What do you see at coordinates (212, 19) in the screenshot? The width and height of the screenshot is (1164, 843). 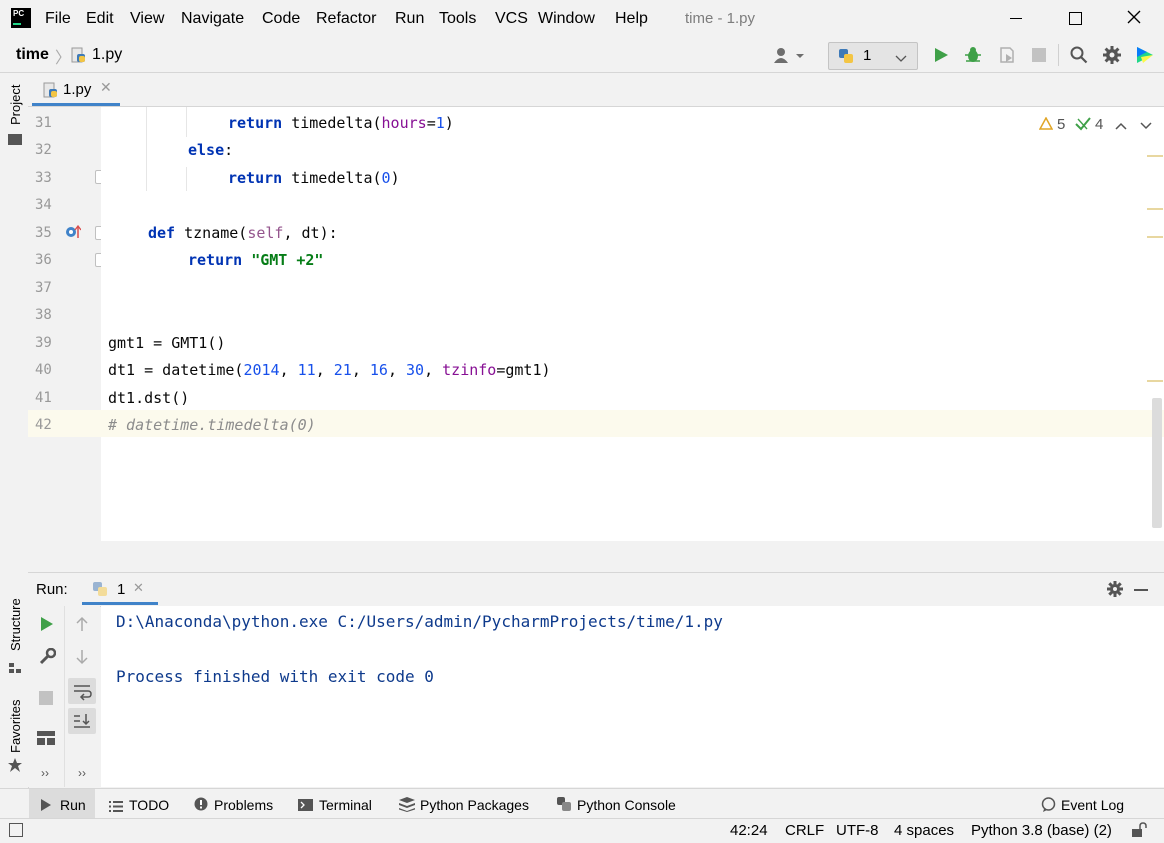 I see `menu-navigate: Navigate` at bounding box center [212, 19].